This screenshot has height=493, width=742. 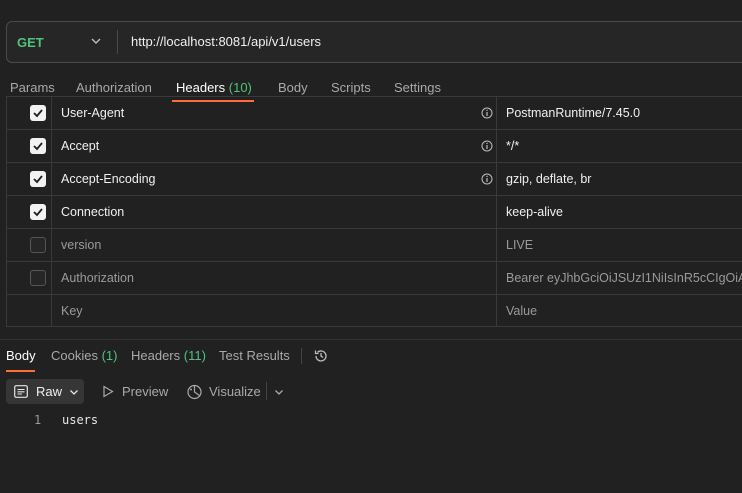 I want to click on header-value: */*, so click(x=512, y=146).